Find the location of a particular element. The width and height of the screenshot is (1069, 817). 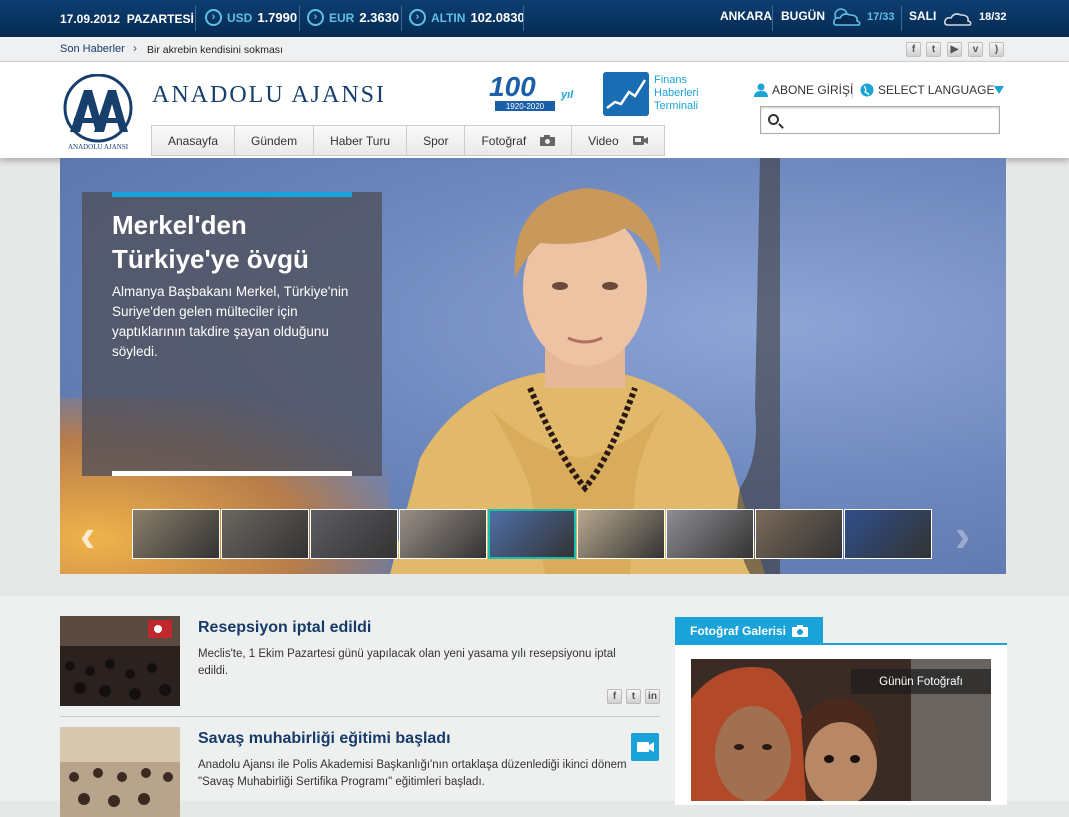

news-headline: Resepsiyon iptal edildi is located at coordinates (284, 628).